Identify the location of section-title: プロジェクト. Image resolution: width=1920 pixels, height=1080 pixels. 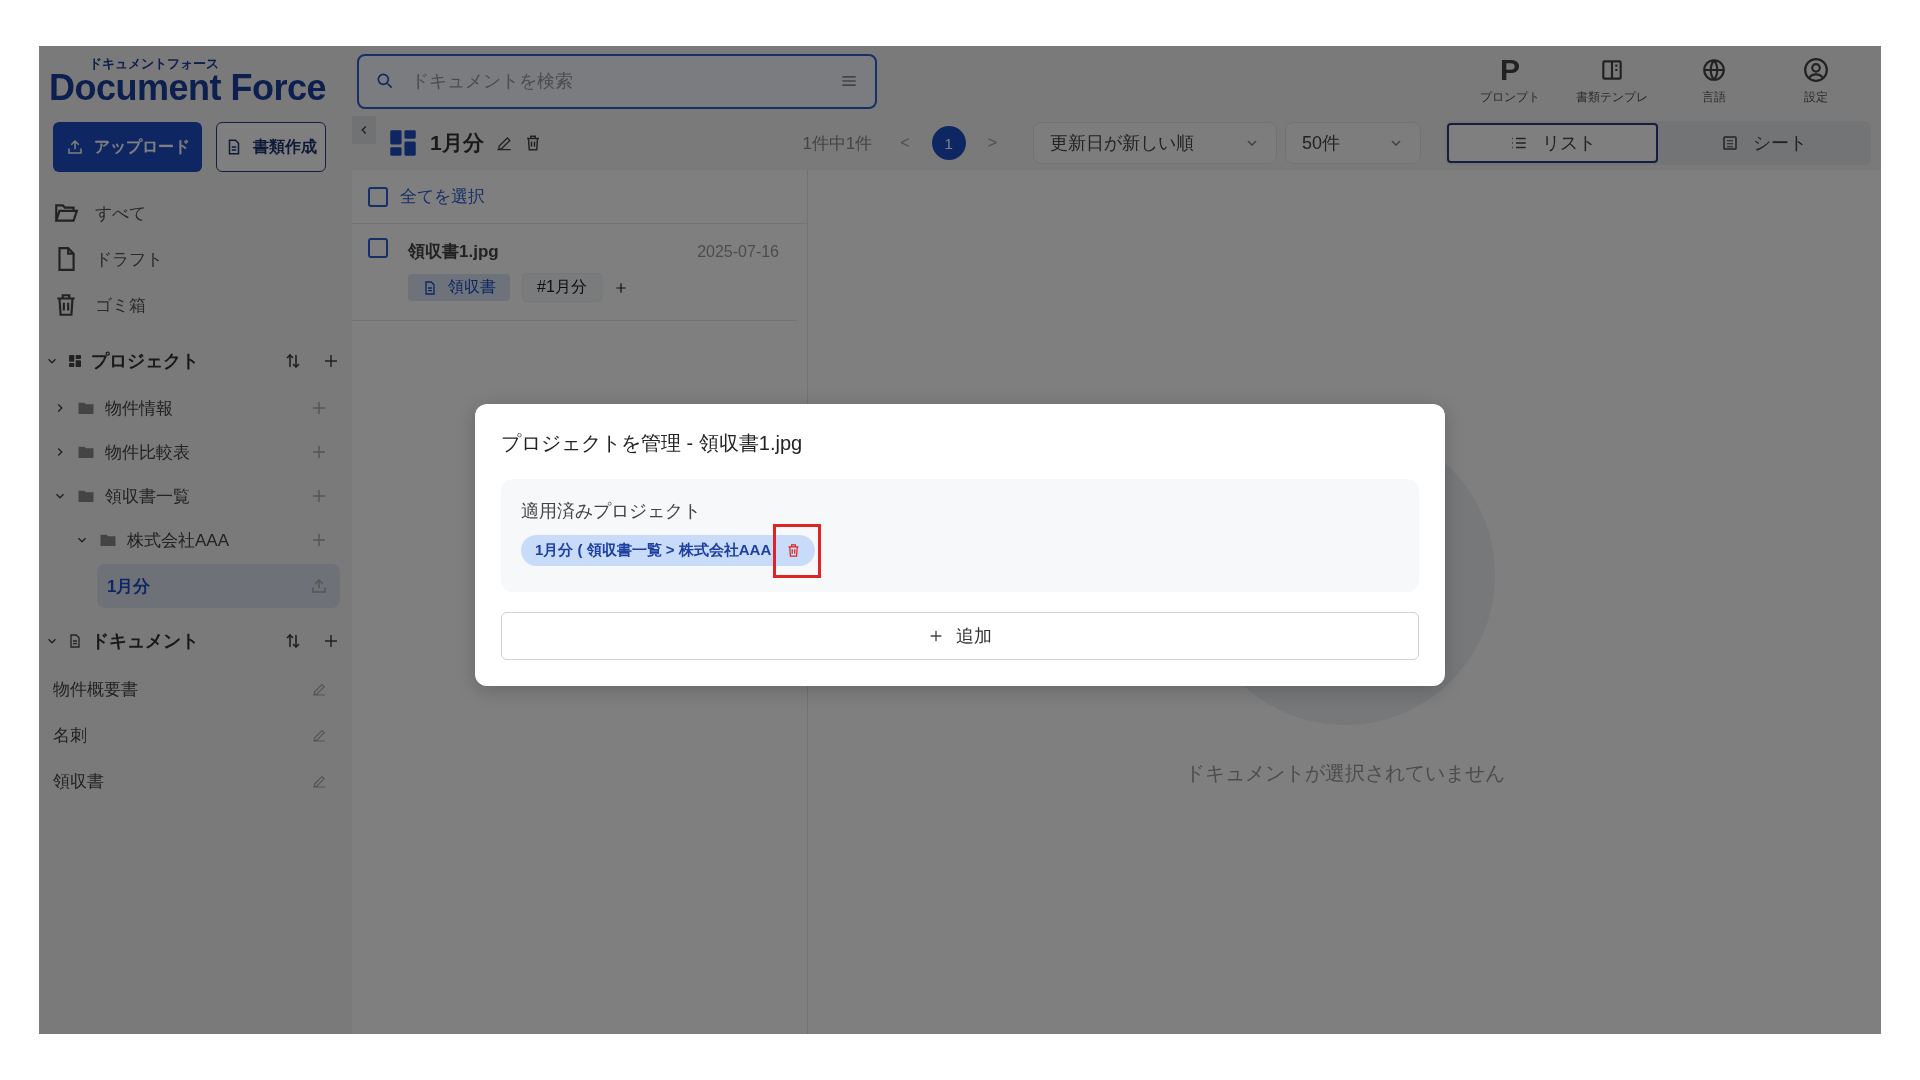
(145, 361).